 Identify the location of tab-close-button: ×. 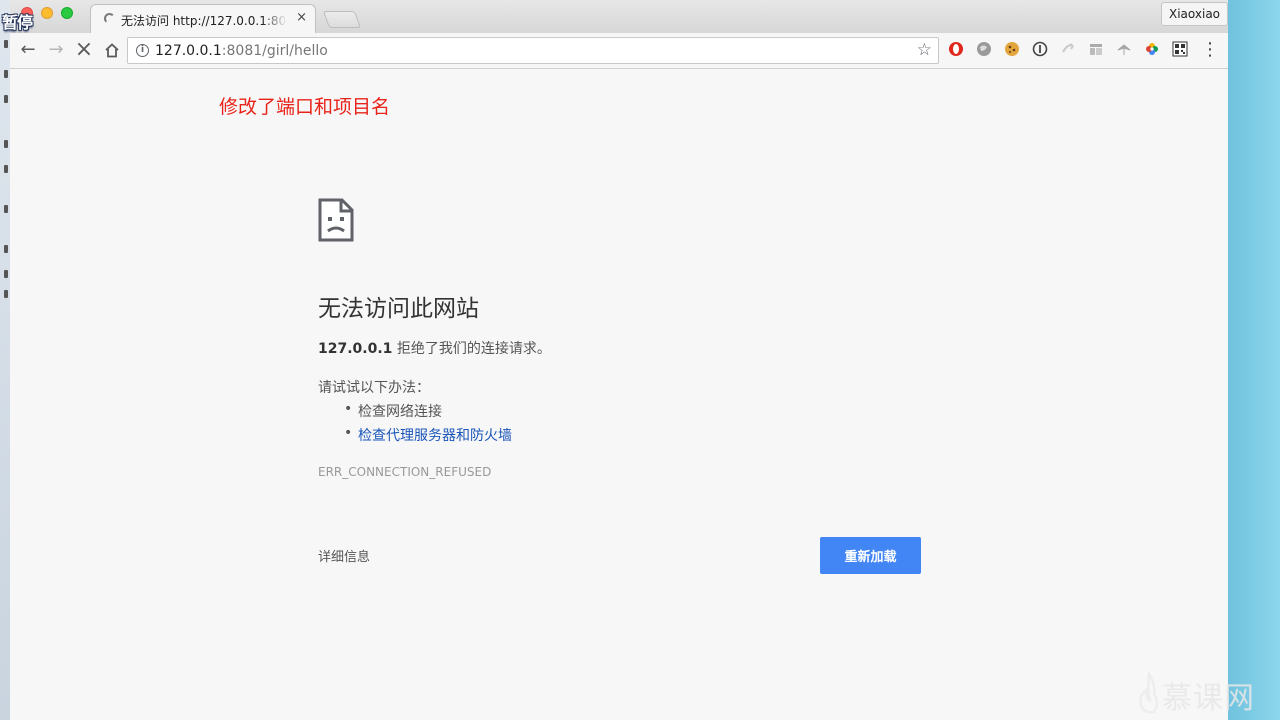
(301, 17).